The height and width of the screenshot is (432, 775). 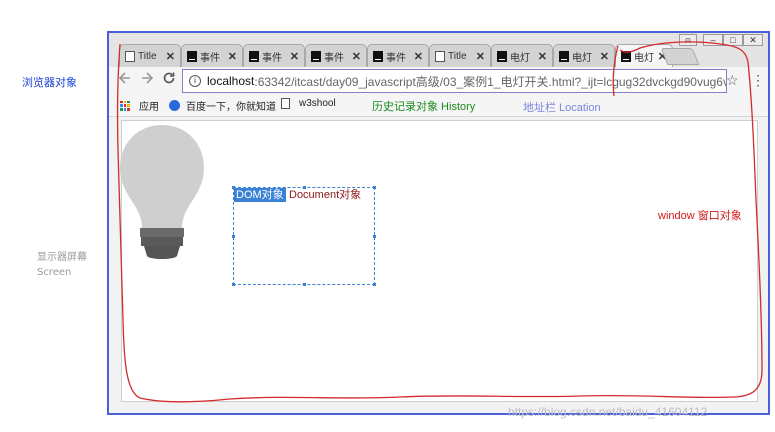 I want to click on window-object-annotation: window 窗口对象, so click(x=700, y=216).